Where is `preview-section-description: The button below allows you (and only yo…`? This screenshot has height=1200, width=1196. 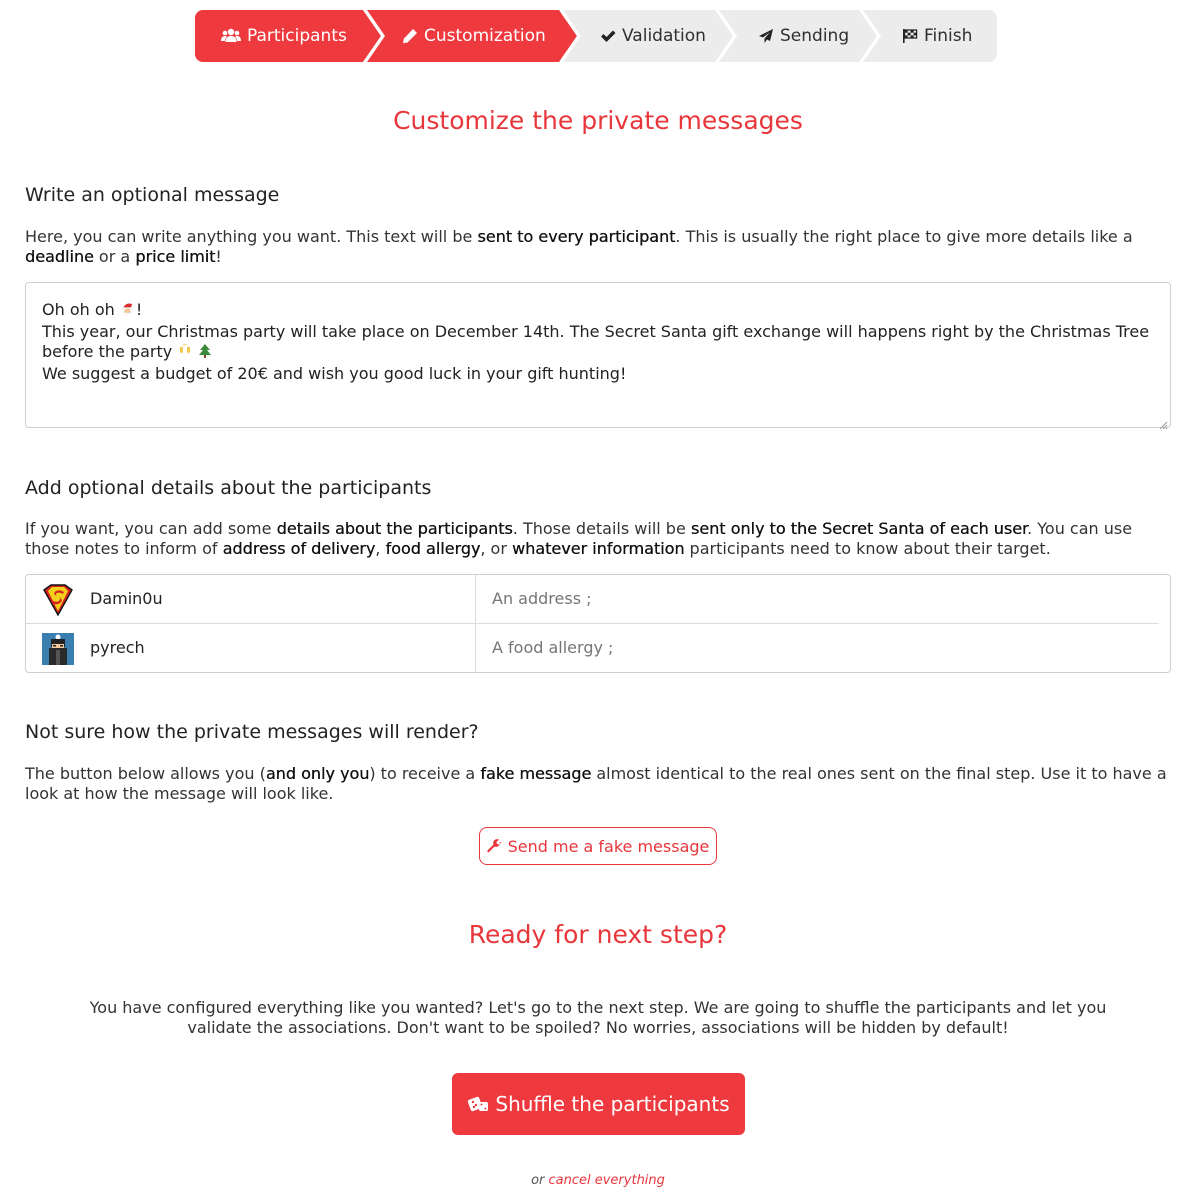
preview-section-description: The button below allows you (and only yo… is located at coordinates (596, 783).